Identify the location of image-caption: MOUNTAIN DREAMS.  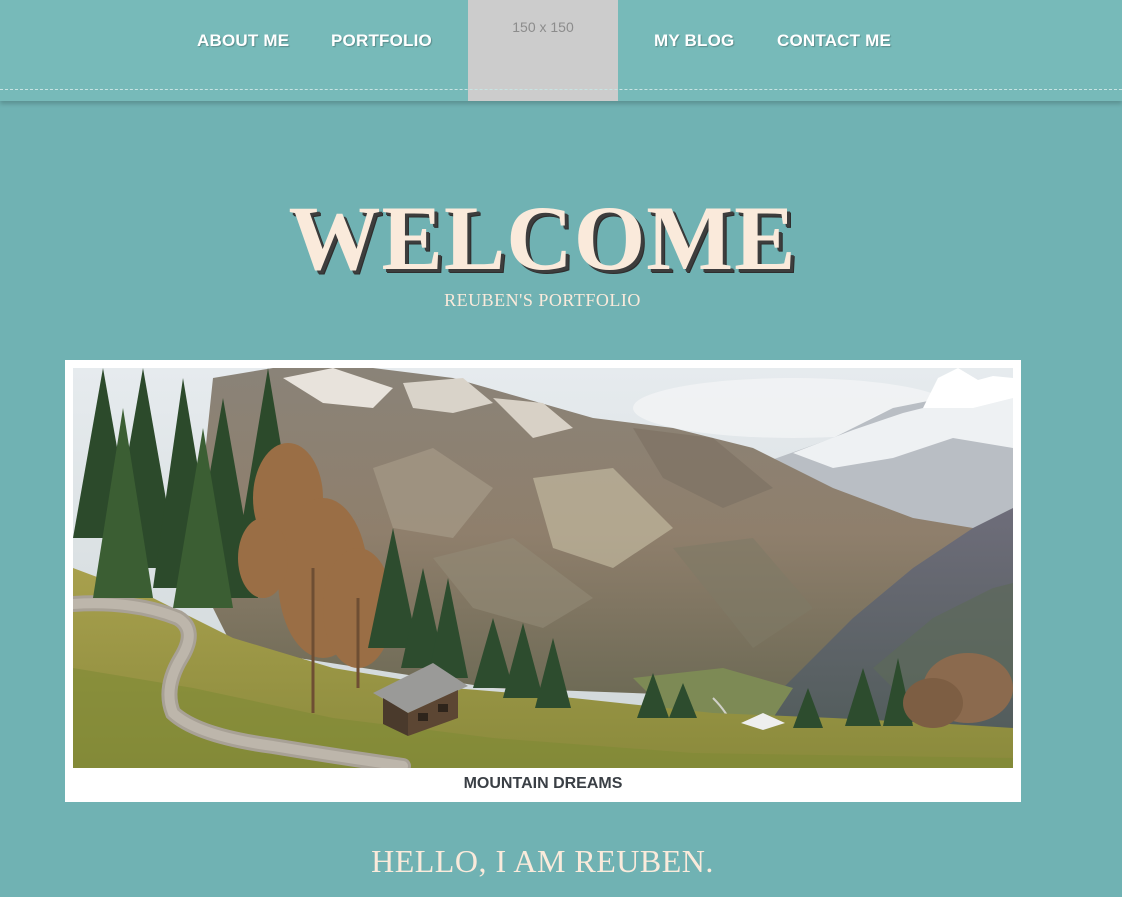
(543, 783).